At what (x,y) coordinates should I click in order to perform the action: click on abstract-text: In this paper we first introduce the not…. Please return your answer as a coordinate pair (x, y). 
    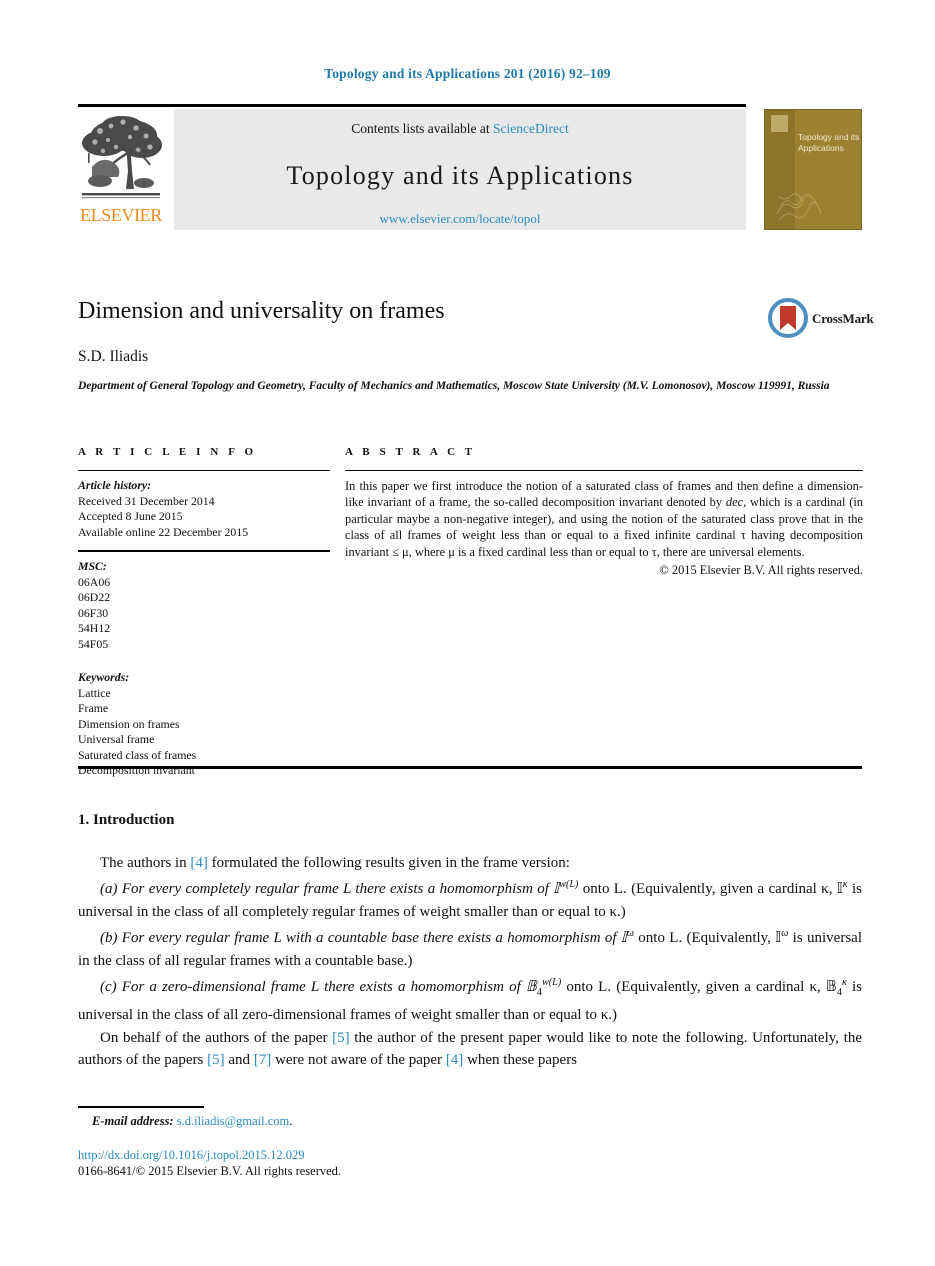
    Looking at the image, I should click on (604, 519).